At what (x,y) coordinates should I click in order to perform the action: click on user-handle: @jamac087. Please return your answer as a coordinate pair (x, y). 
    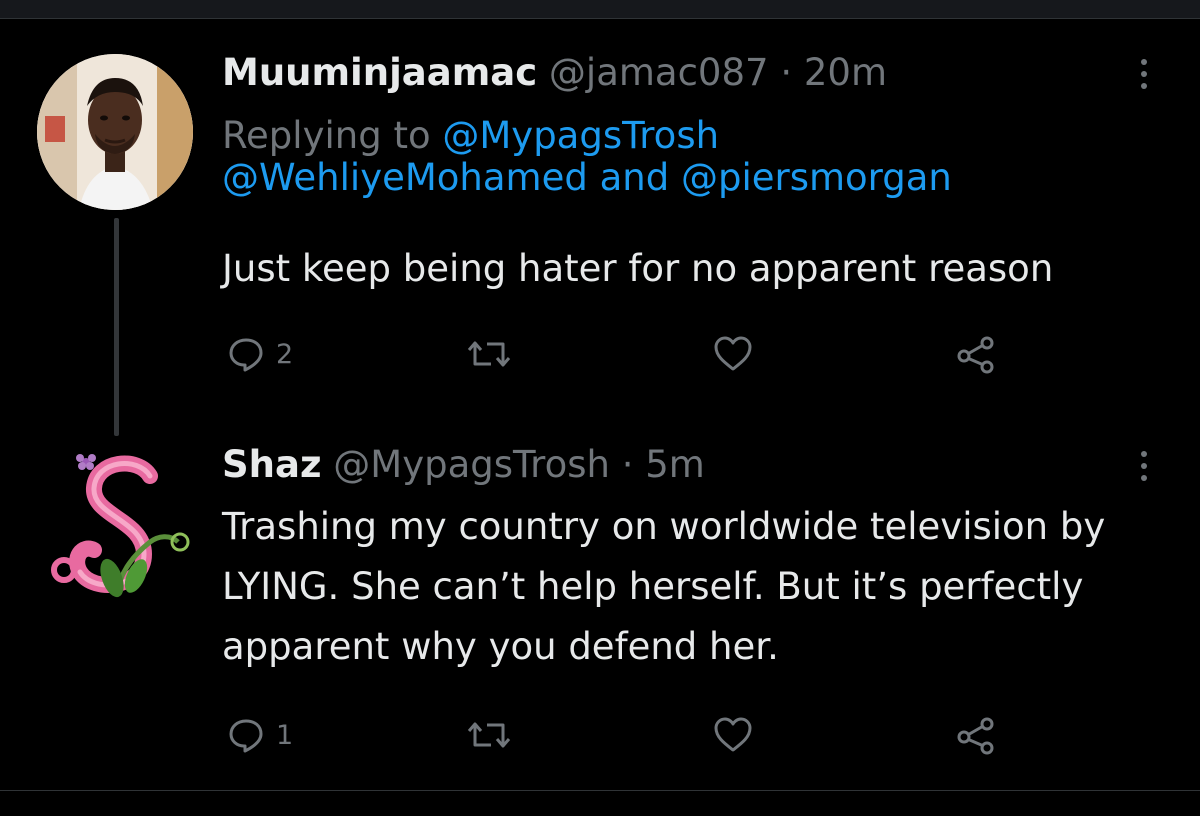
    Looking at the image, I should click on (659, 72).